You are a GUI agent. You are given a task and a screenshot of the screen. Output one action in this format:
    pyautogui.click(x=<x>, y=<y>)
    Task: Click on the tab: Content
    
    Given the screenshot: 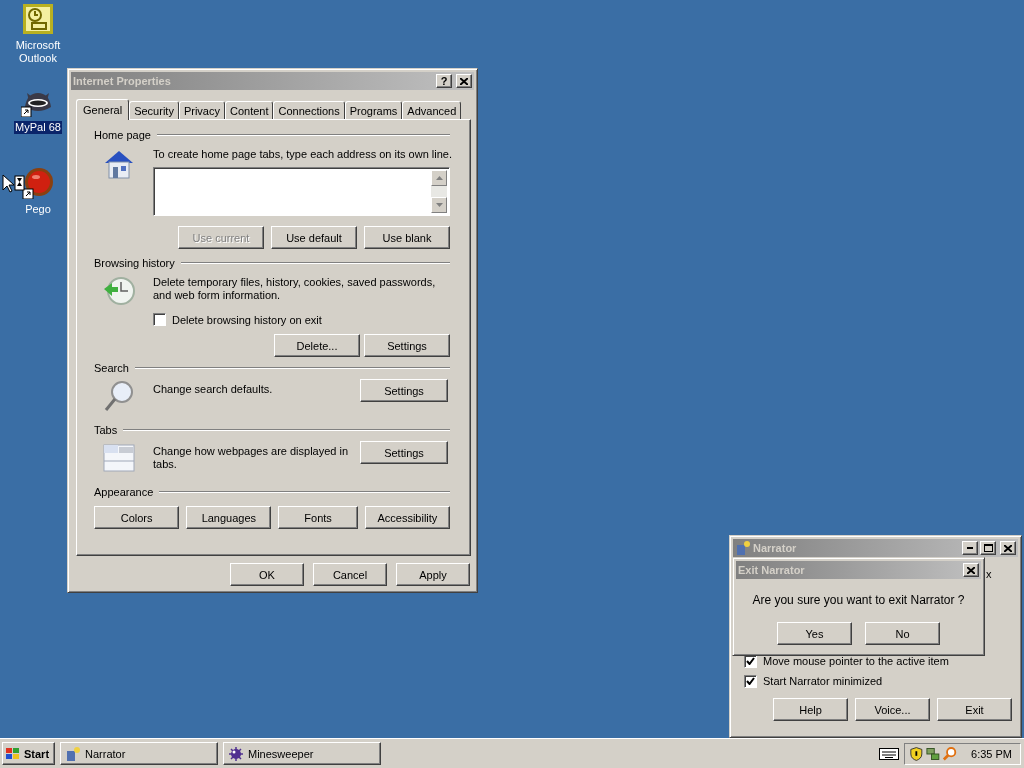 What is the action you would take?
    pyautogui.click(x=249, y=110)
    